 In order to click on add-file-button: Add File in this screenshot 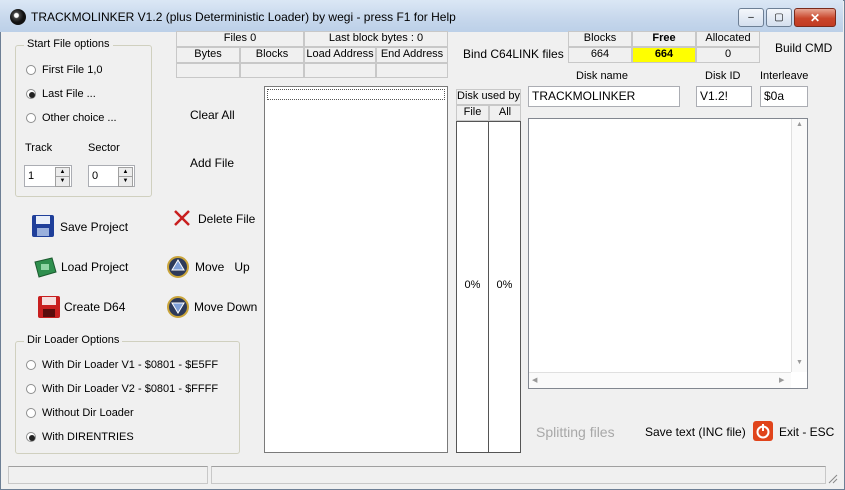, I will do `click(212, 163)`.